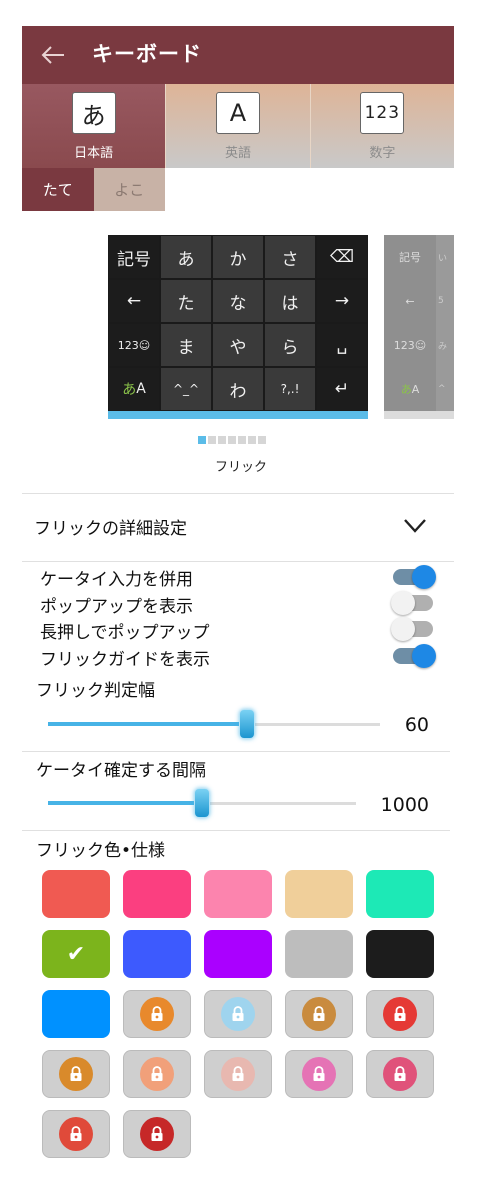 Image resolution: width=482 pixels, height=1186 pixels. Describe the element at coordinates (238, 345) in the screenshot. I see `preview-key: や` at that location.